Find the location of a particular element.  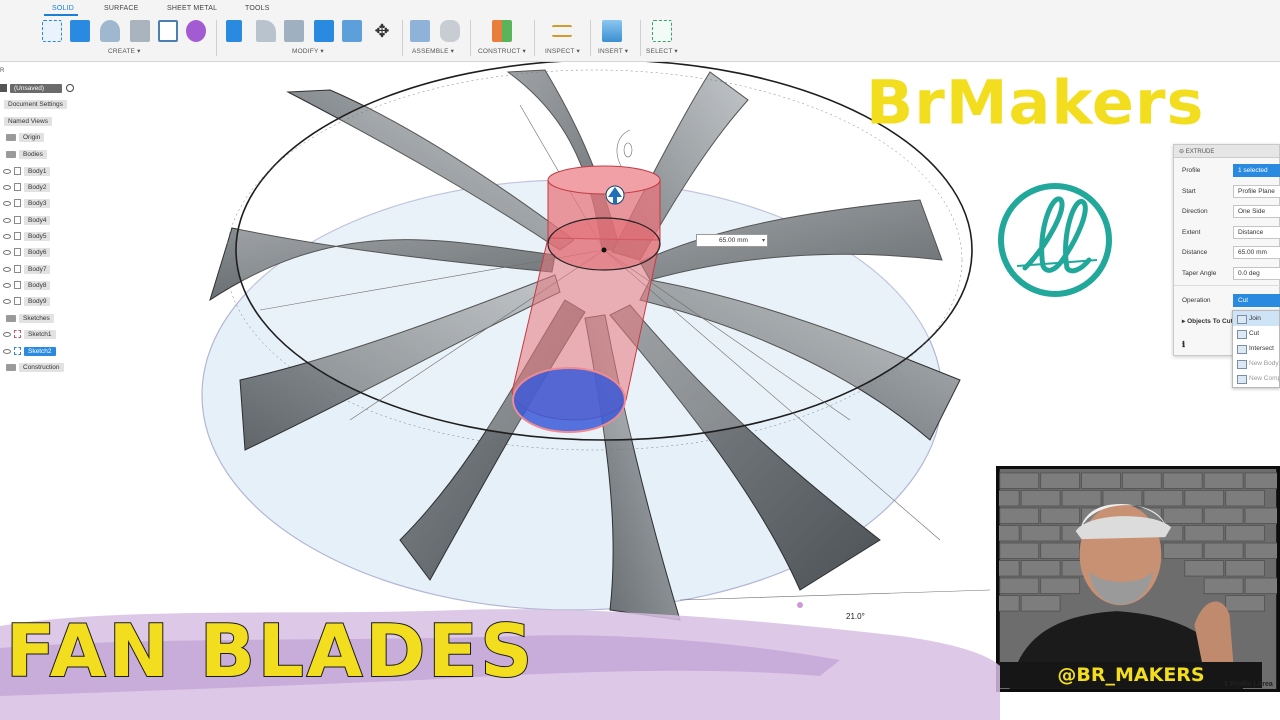

webcam-feed is located at coordinates (1138, 579).